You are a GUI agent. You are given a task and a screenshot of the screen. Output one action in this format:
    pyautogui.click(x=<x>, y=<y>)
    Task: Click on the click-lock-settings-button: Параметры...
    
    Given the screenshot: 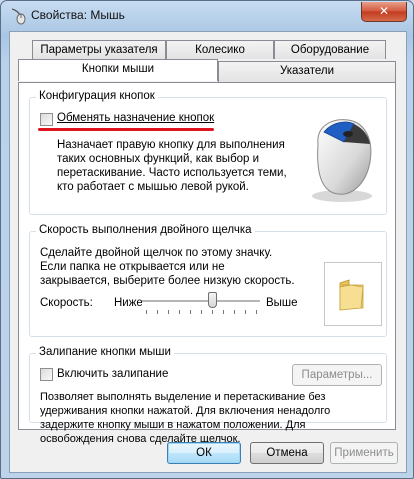 What is the action you would take?
    pyautogui.click(x=337, y=375)
    